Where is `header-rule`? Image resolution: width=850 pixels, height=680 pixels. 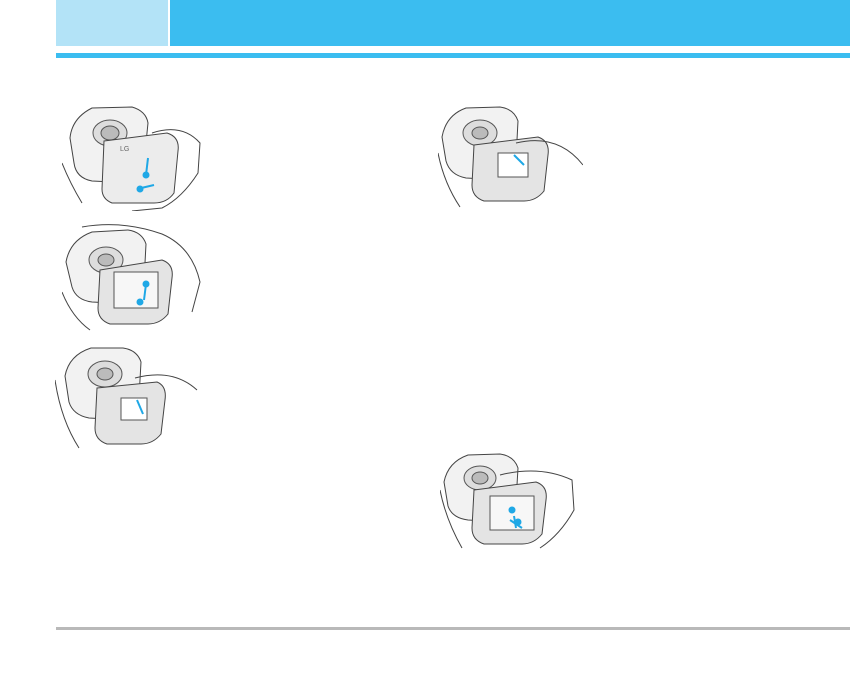
header-rule is located at coordinates (453, 55).